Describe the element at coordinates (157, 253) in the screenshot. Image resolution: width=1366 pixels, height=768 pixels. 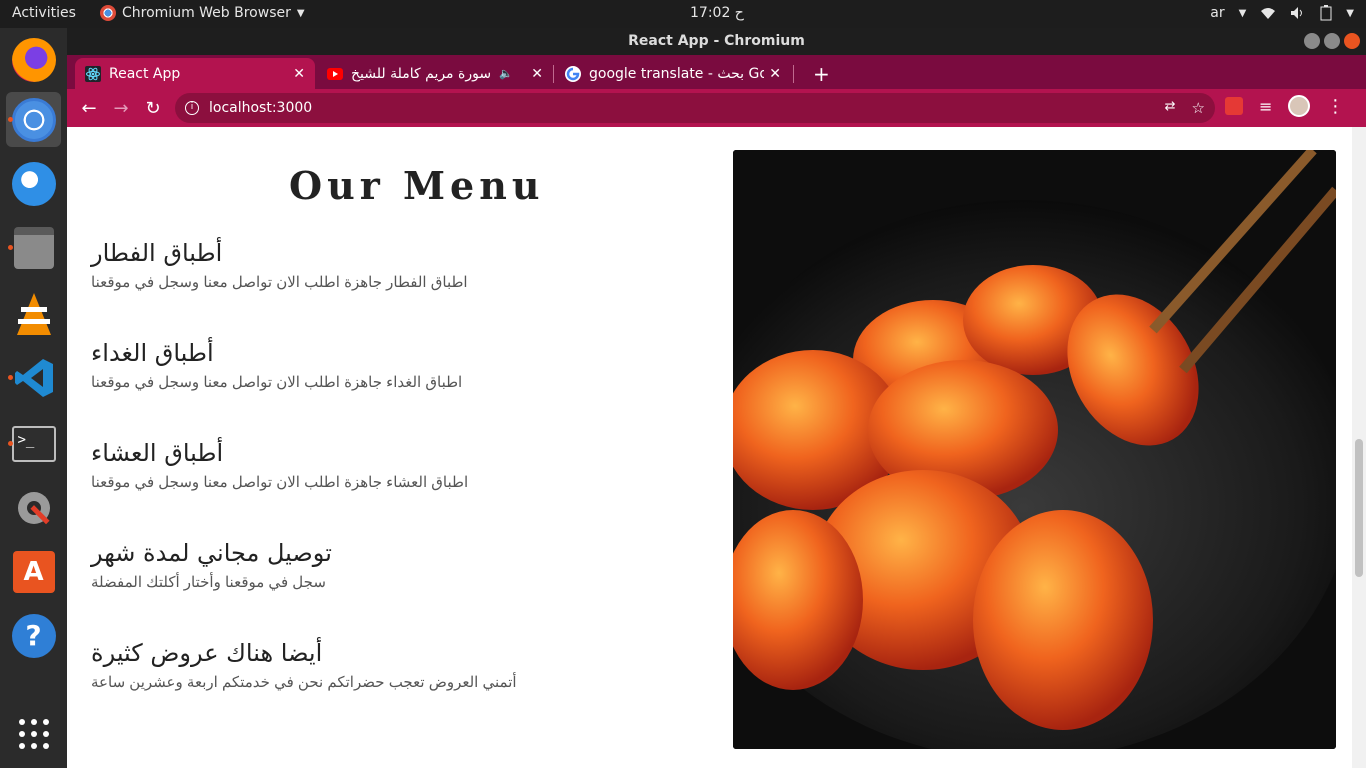
I see `menu-item-heading: أطباق الفطار` at that location.